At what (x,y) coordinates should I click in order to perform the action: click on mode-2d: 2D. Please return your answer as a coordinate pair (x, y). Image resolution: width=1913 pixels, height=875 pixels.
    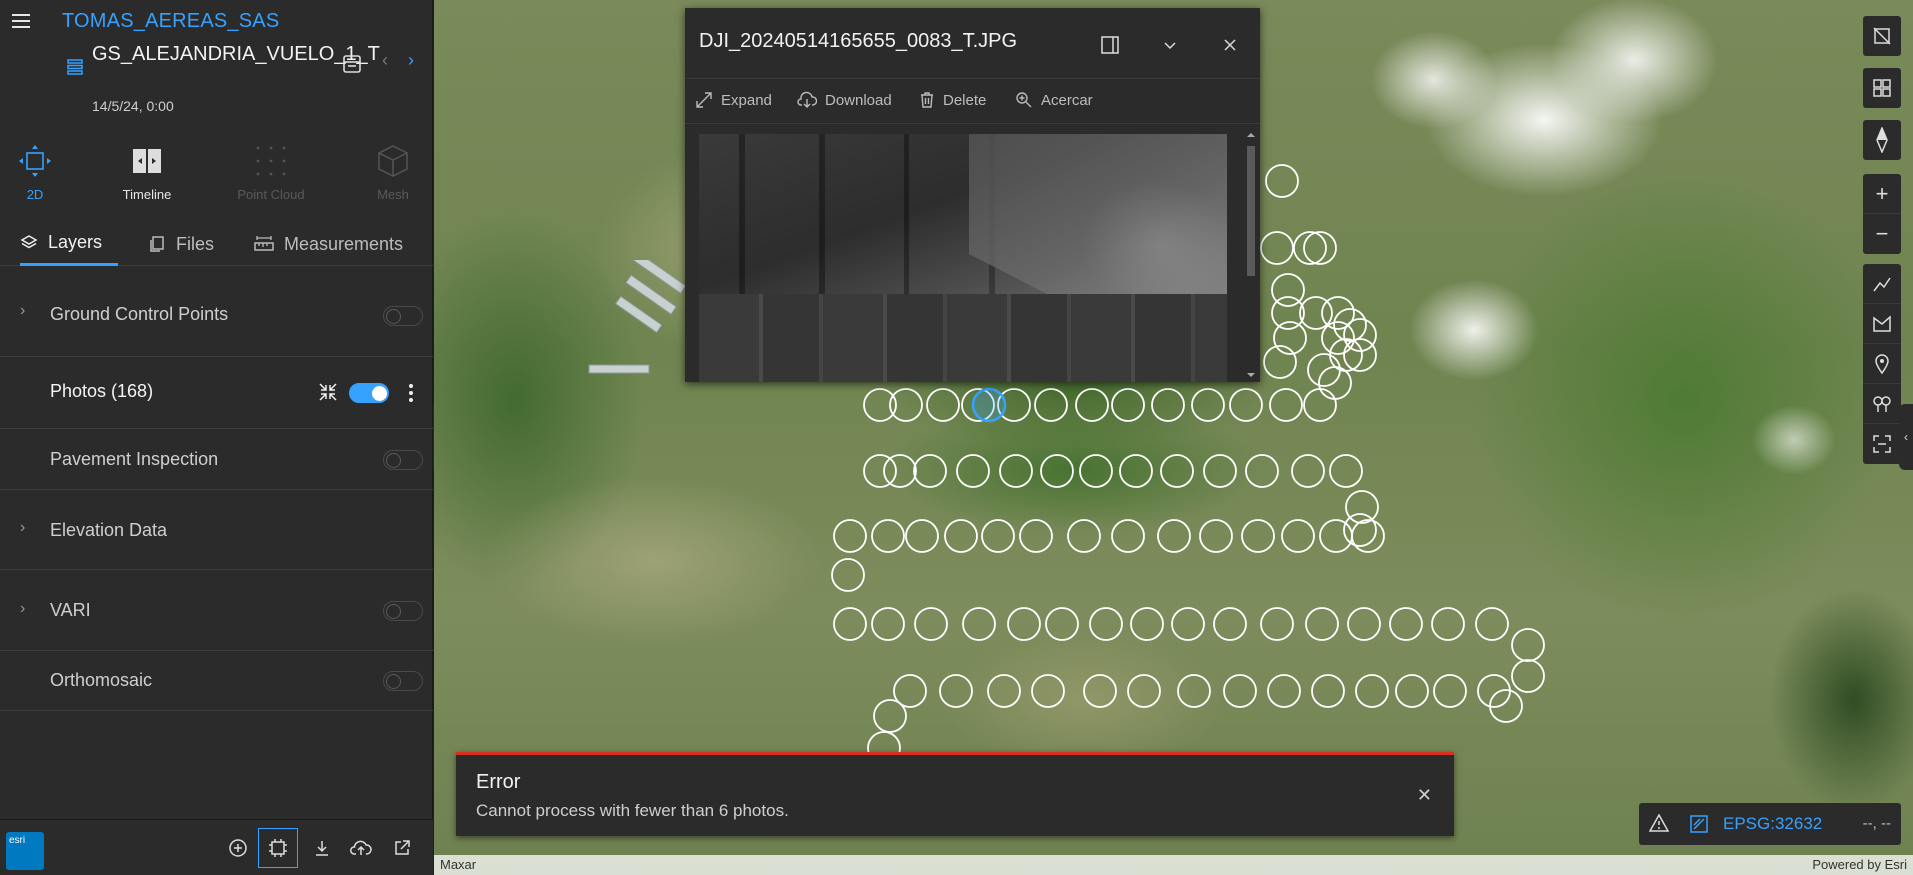
    Looking at the image, I should click on (40, 173).